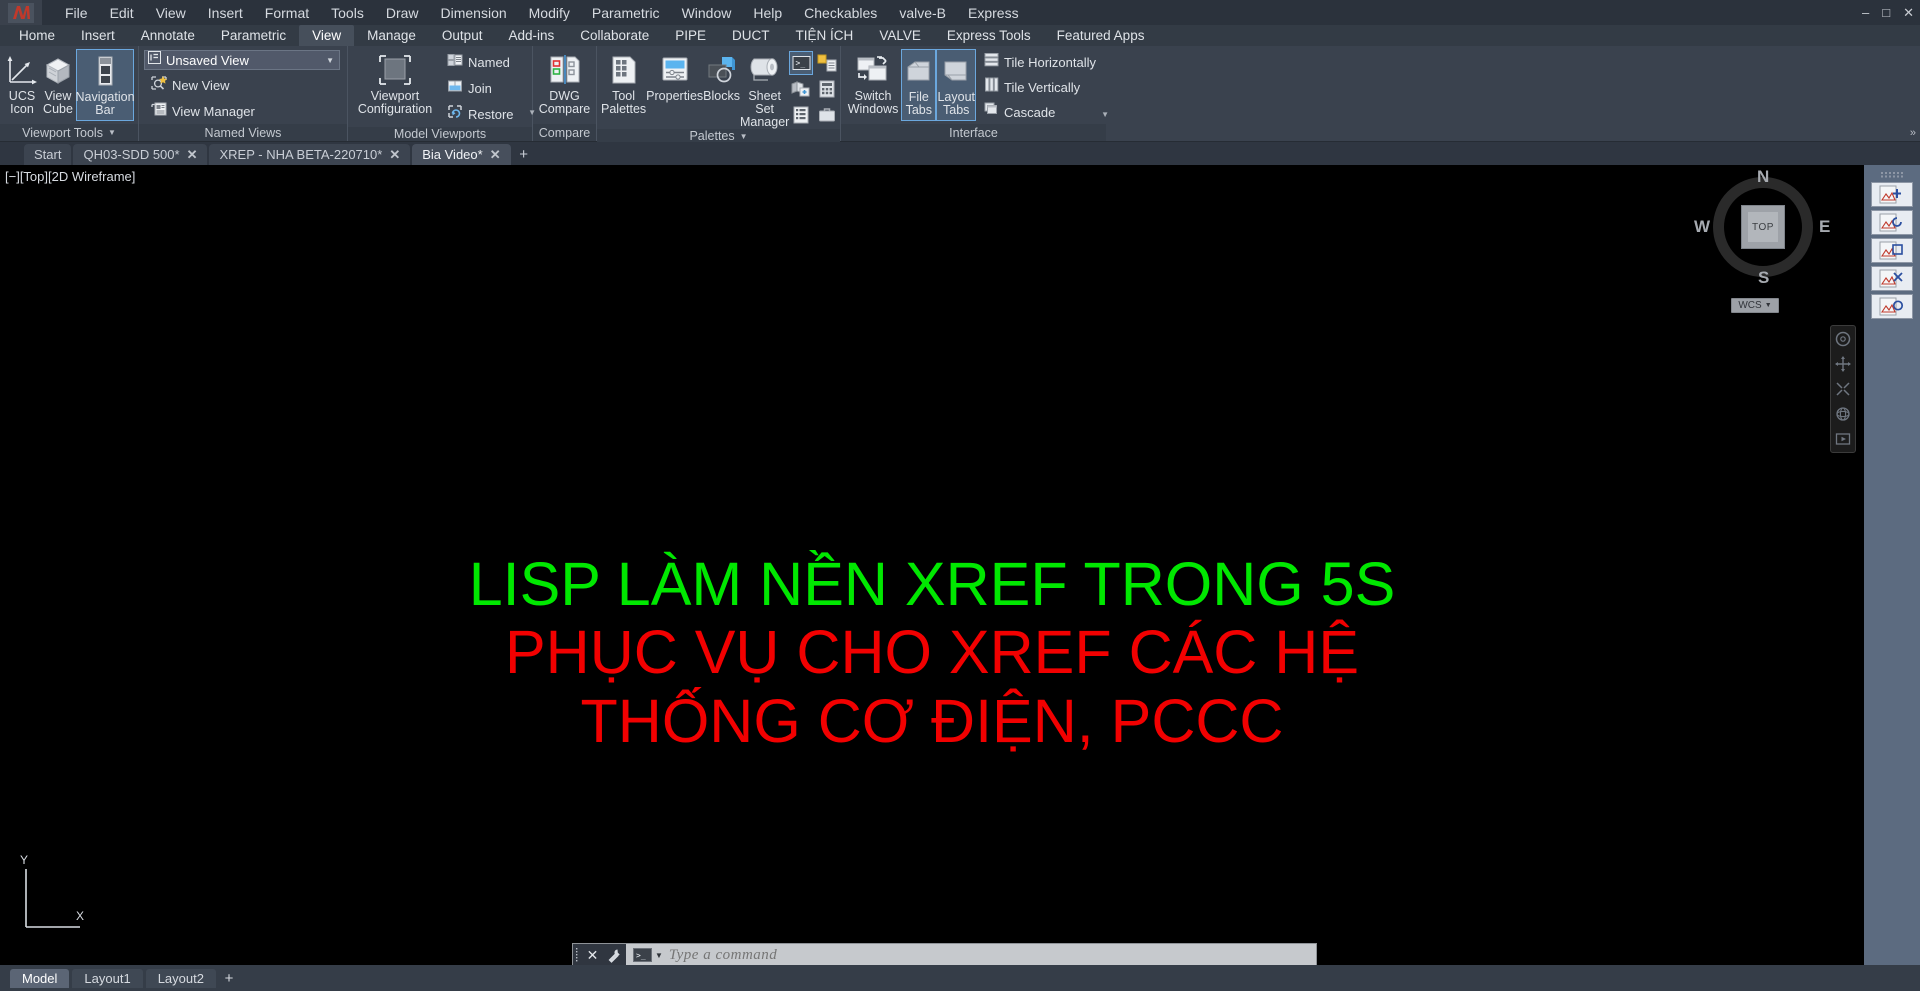 This screenshot has height=991, width=1920. Describe the element at coordinates (122, 13) in the screenshot. I see `menu-item-edit: Edit` at that location.